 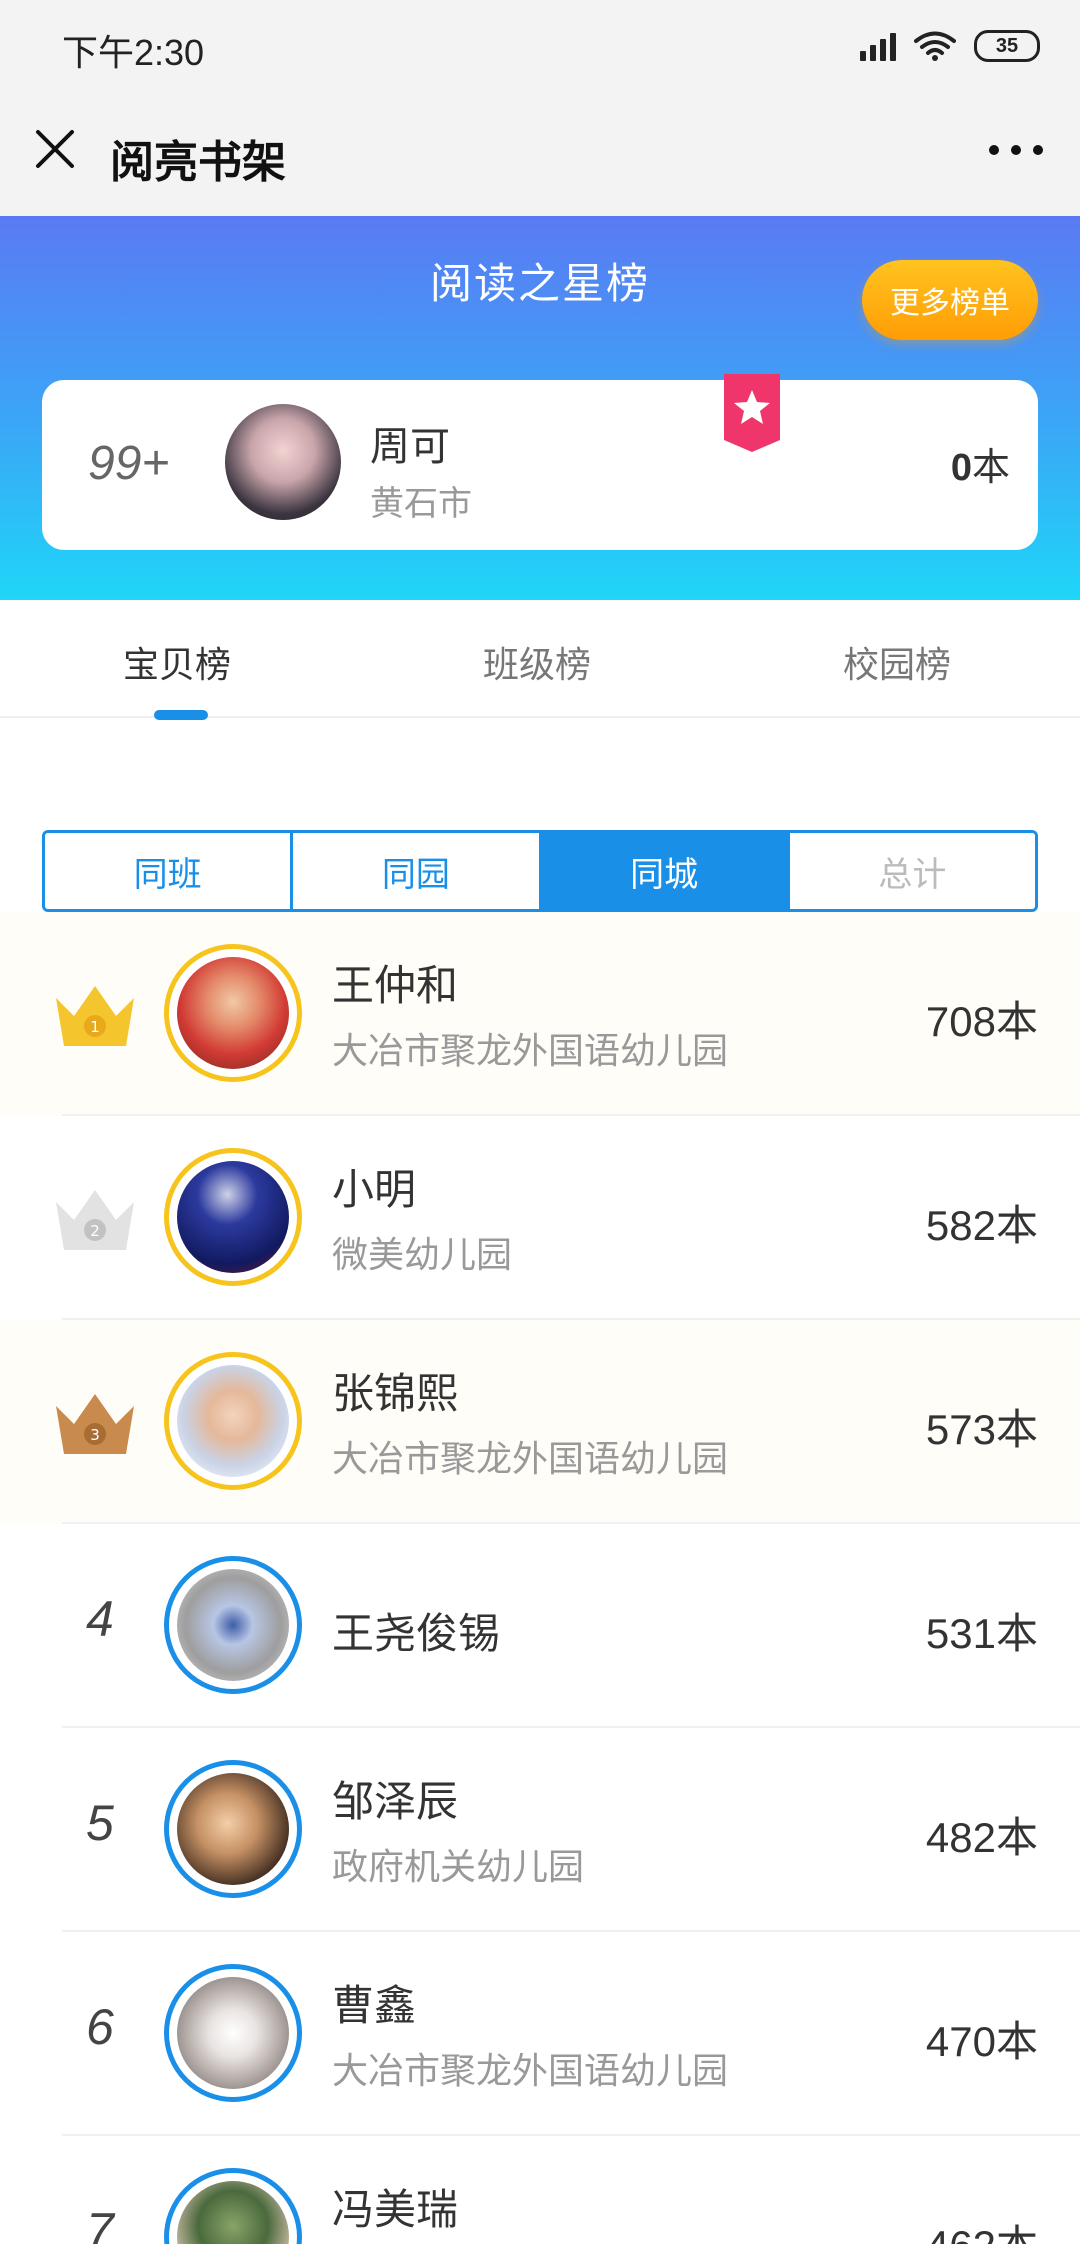 I want to click on school-name: 微美幼儿园, so click(x=422, y=1254).